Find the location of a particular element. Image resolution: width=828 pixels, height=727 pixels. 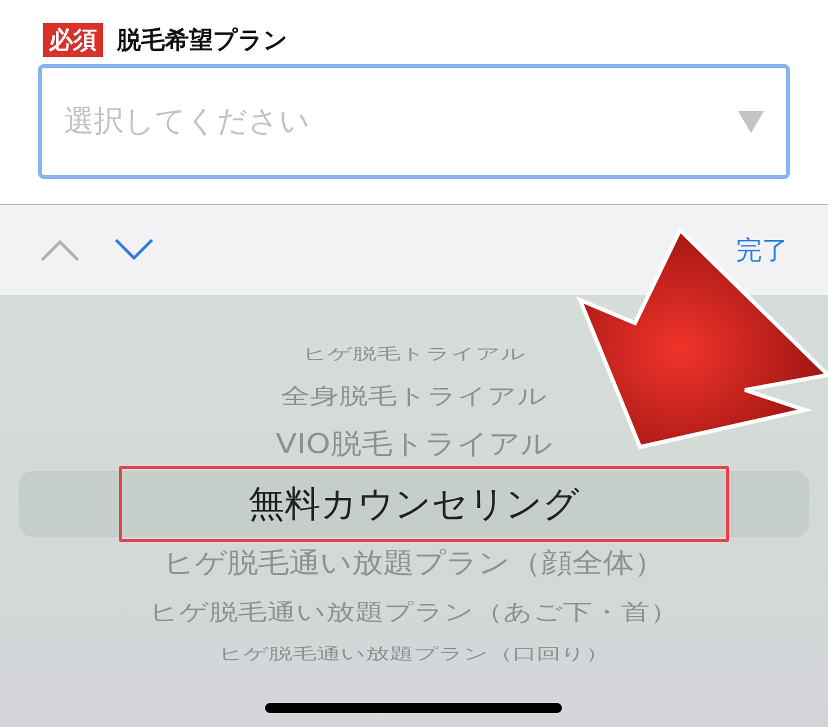

chevron-down-icon is located at coordinates (134, 250).